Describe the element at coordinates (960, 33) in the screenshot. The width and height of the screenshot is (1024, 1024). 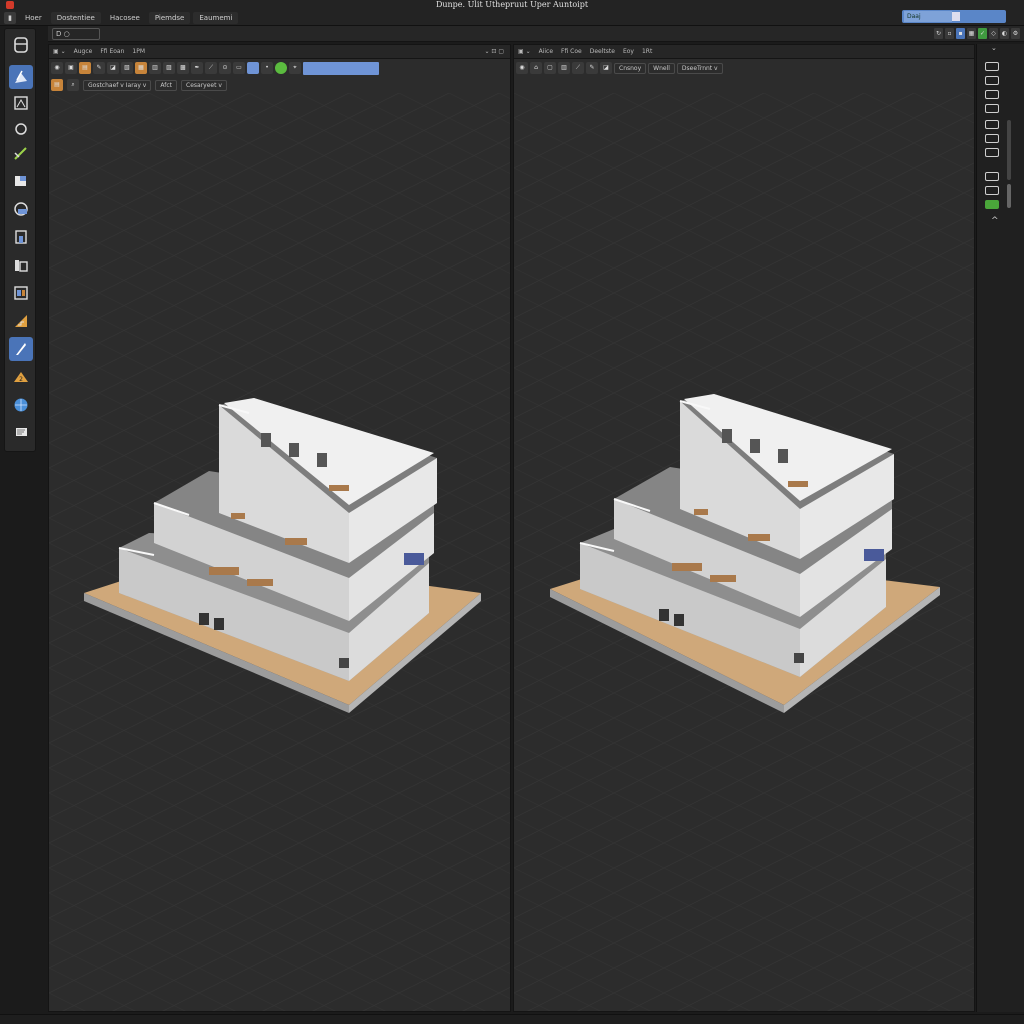
I see `view-icon: ▪` at that location.